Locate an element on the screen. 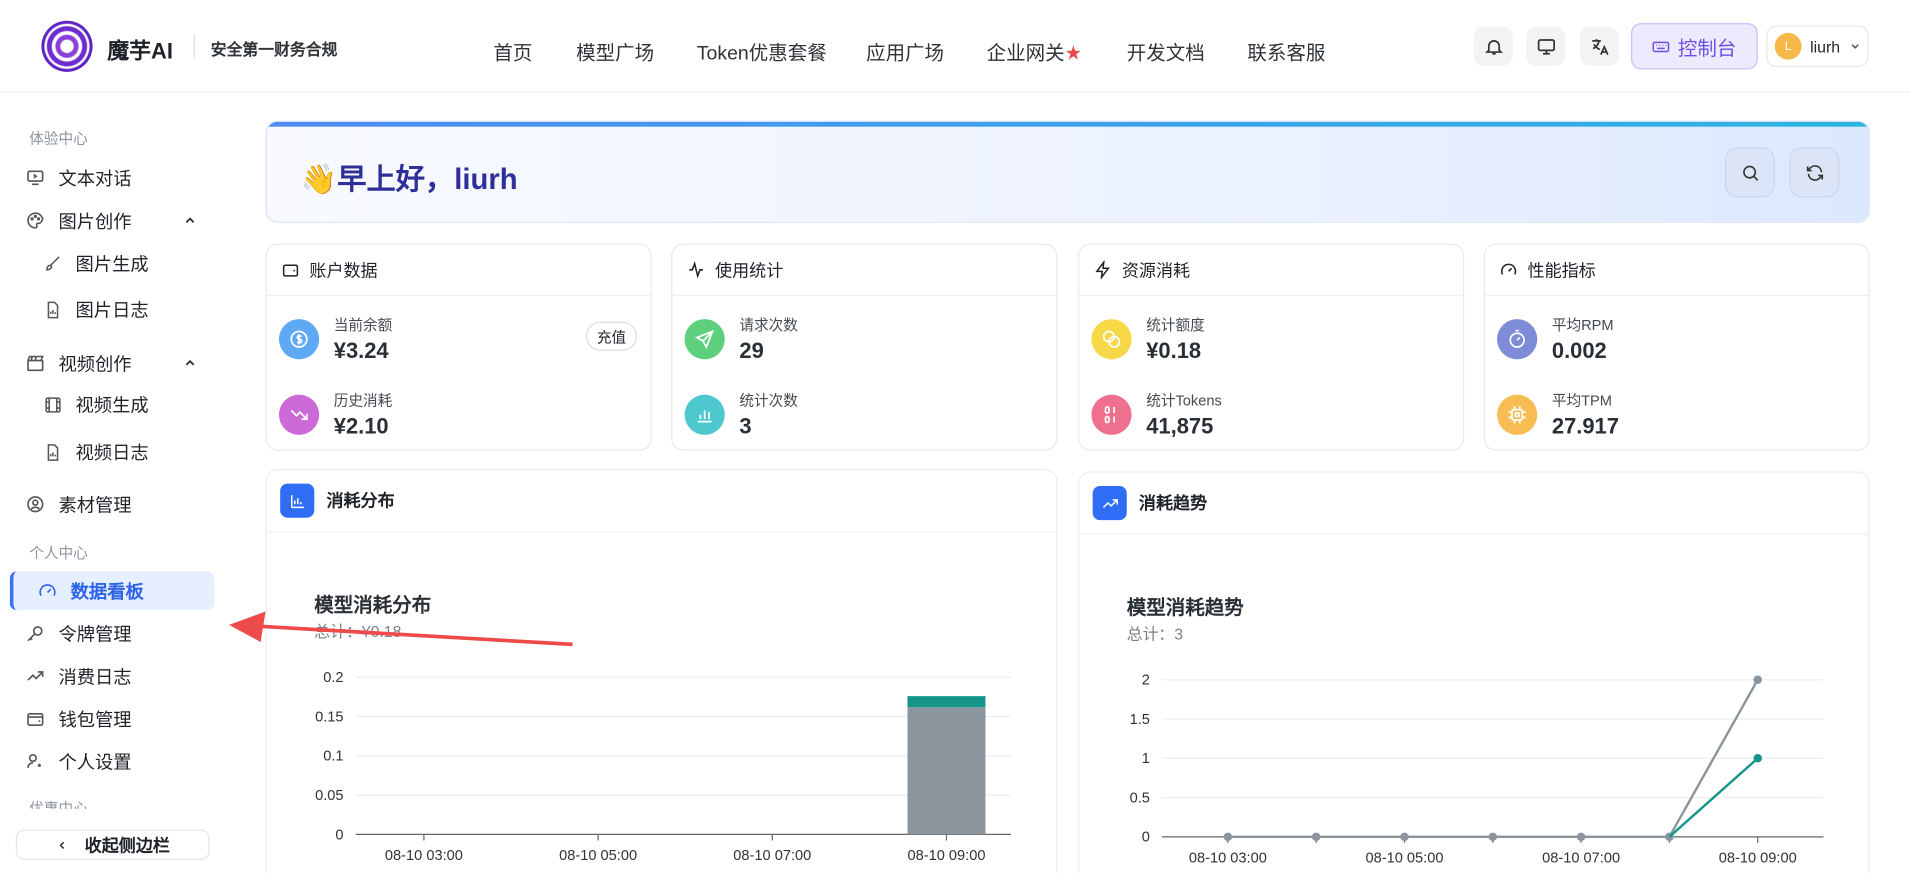 This screenshot has height=873, width=1910. sidebar-item-label: 图片日志 is located at coordinates (112, 310).